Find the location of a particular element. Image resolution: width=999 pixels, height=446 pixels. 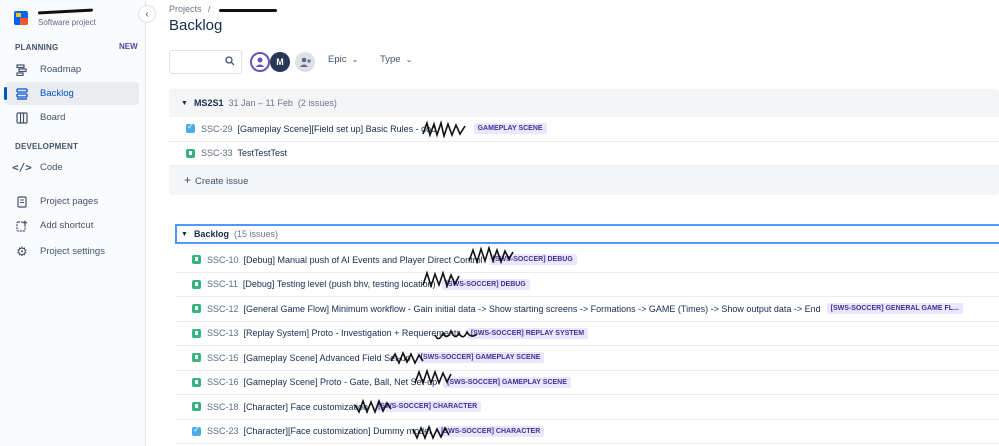

issue-key: SSC-18 is located at coordinates (223, 407).